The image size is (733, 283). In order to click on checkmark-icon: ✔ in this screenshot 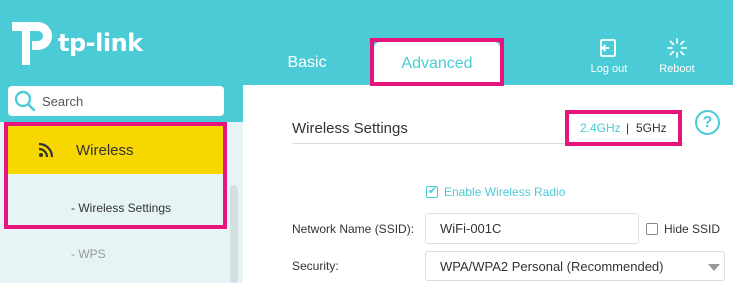, I will do `click(433, 191)`.